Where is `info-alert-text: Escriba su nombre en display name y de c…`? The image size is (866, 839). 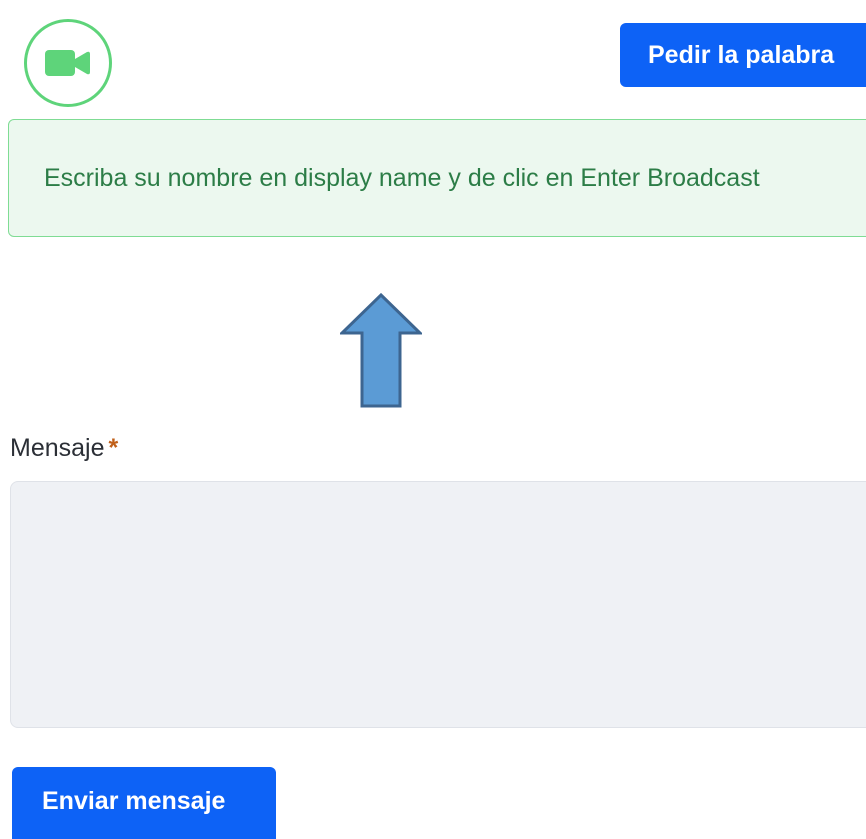
info-alert-text: Escriba su nombre en display name y de c… is located at coordinates (402, 177).